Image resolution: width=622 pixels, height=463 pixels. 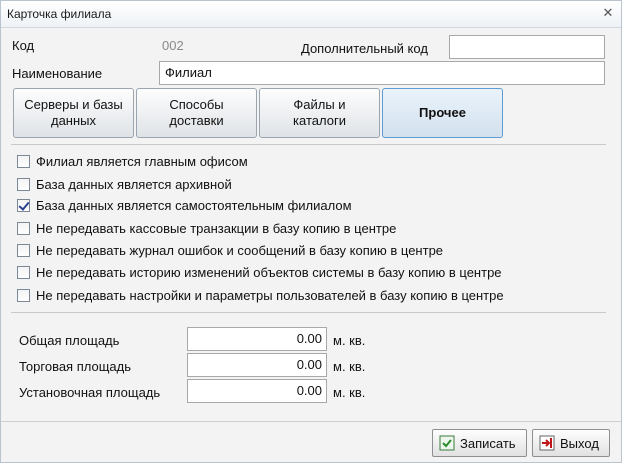 I want to click on installation-area-label: Установочная площадь, so click(x=90, y=392).